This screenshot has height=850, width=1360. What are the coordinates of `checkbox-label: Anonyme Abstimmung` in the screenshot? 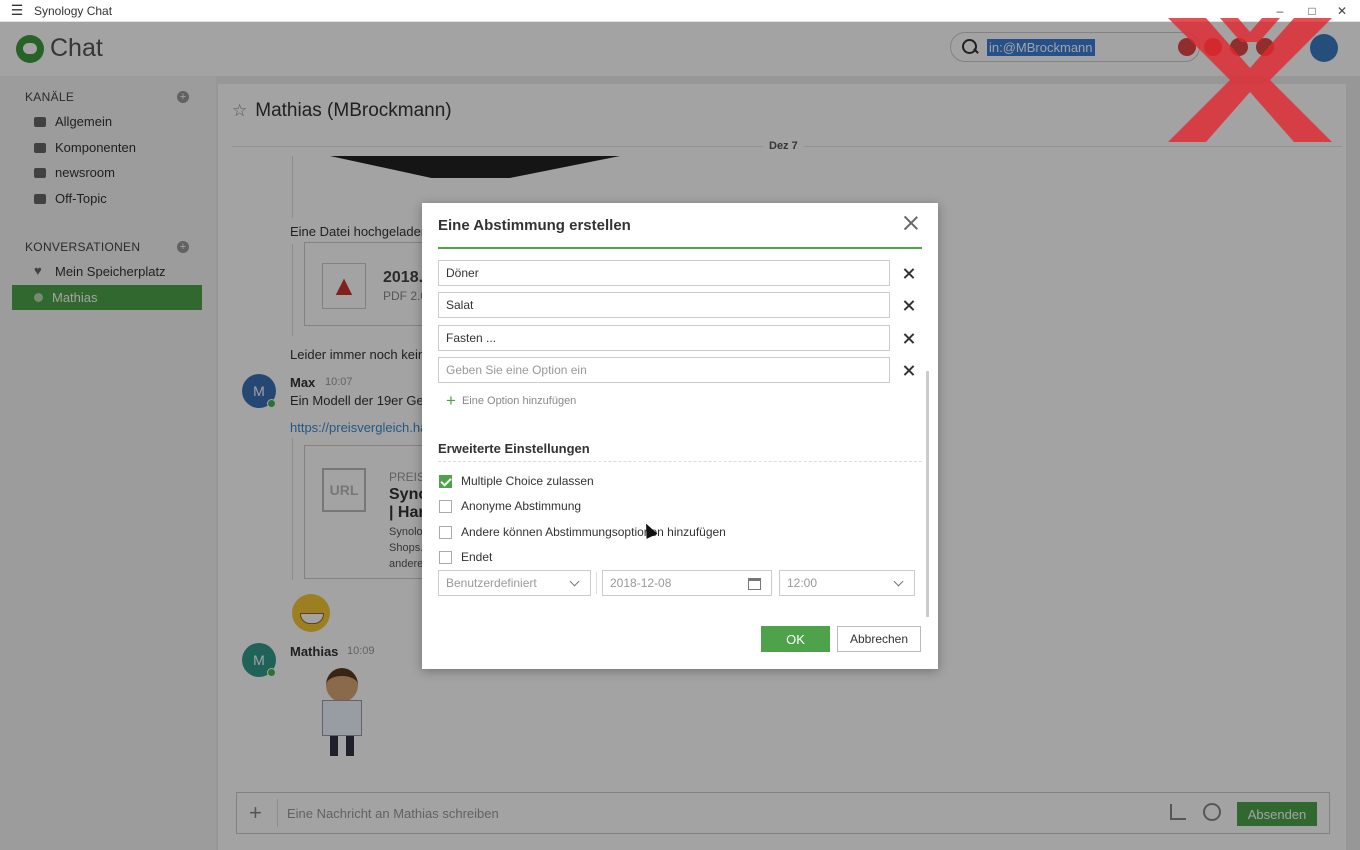 It's located at (521, 506).